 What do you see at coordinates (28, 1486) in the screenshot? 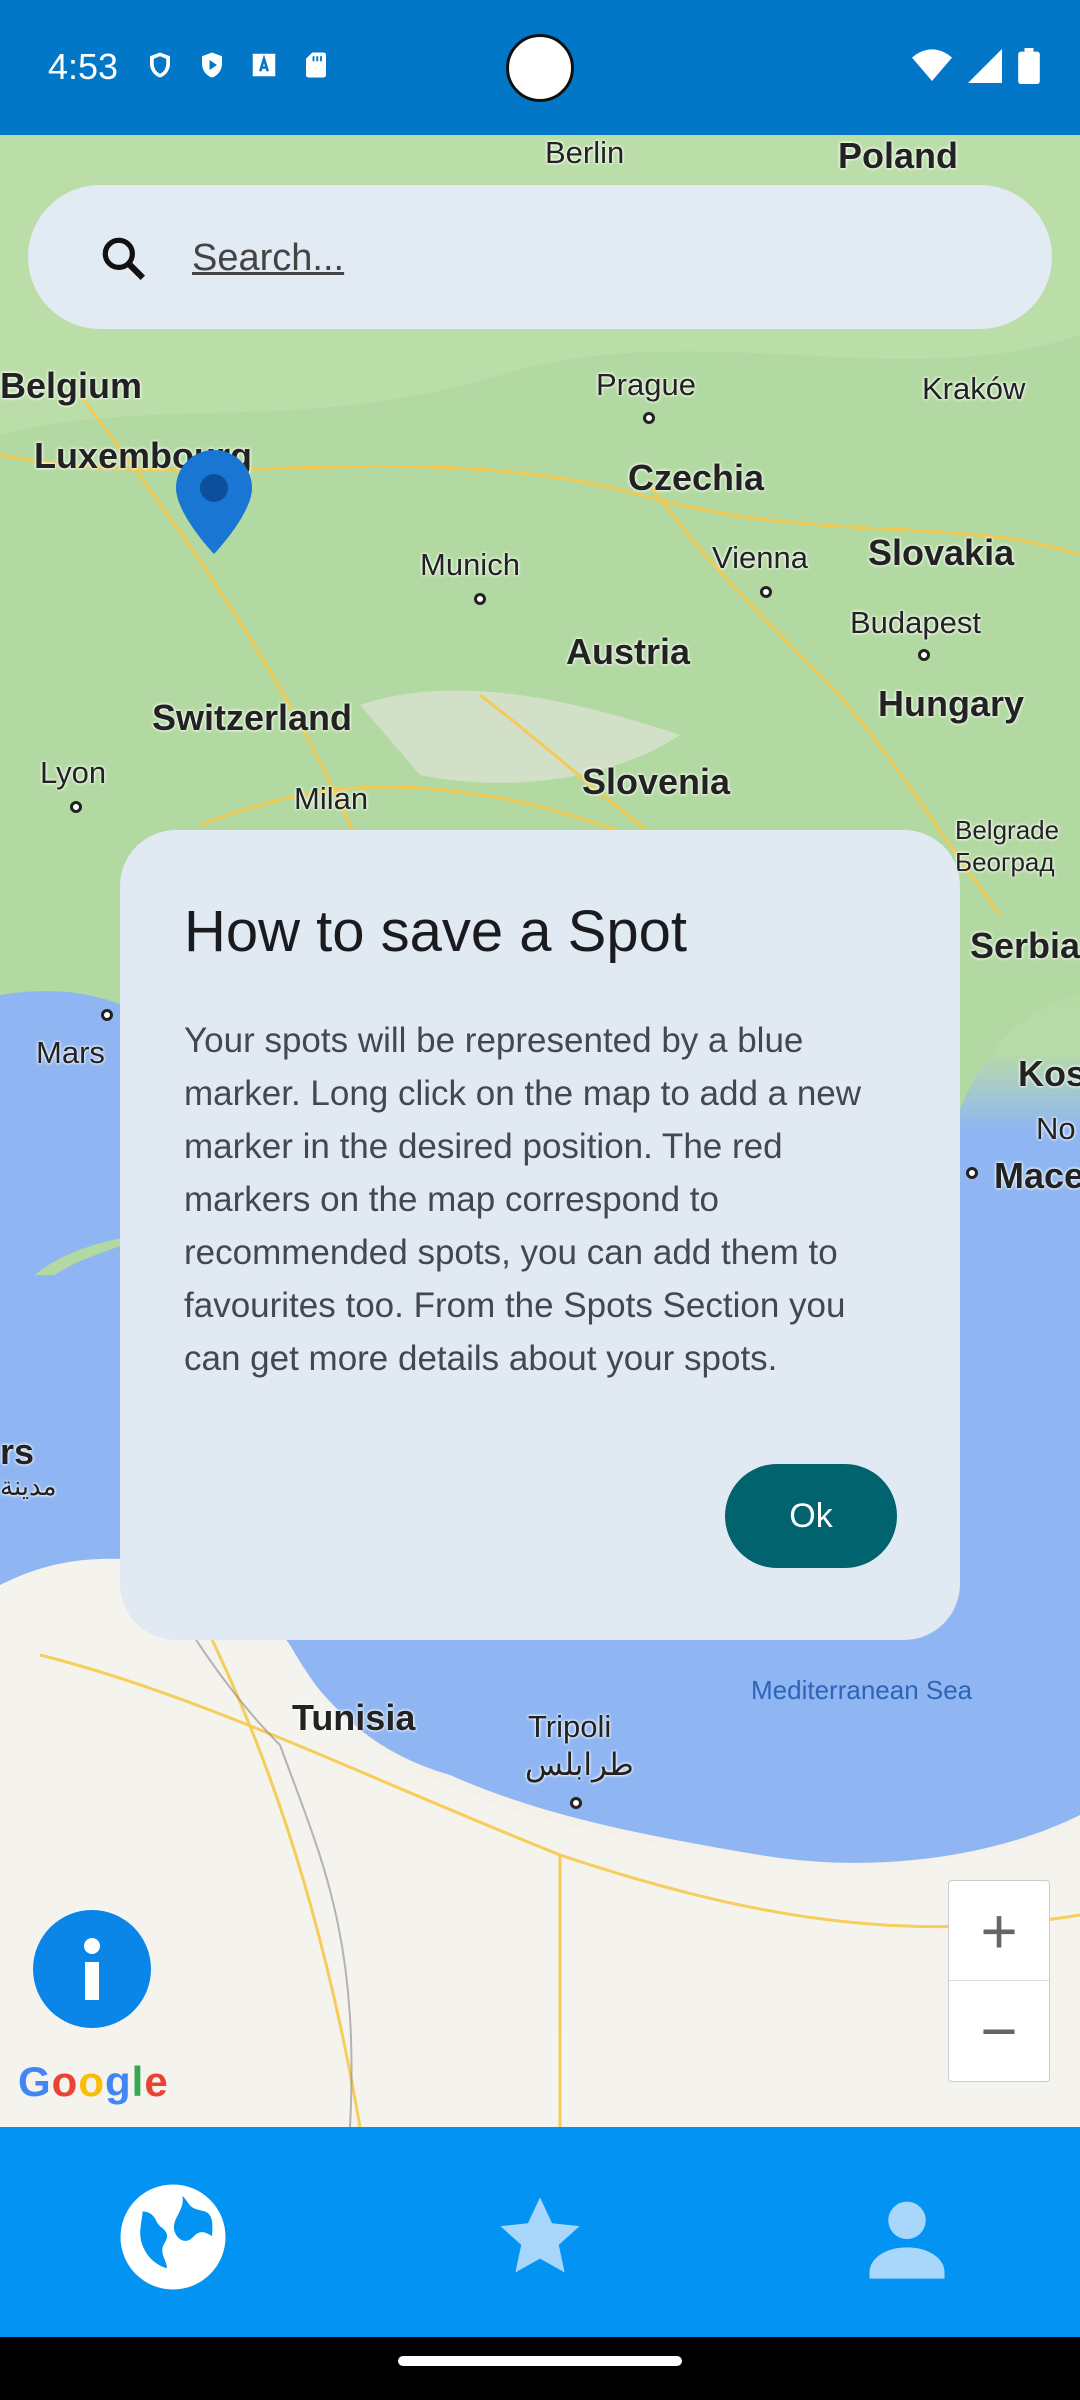
I see `map-label: مدينة` at bounding box center [28, 1486].